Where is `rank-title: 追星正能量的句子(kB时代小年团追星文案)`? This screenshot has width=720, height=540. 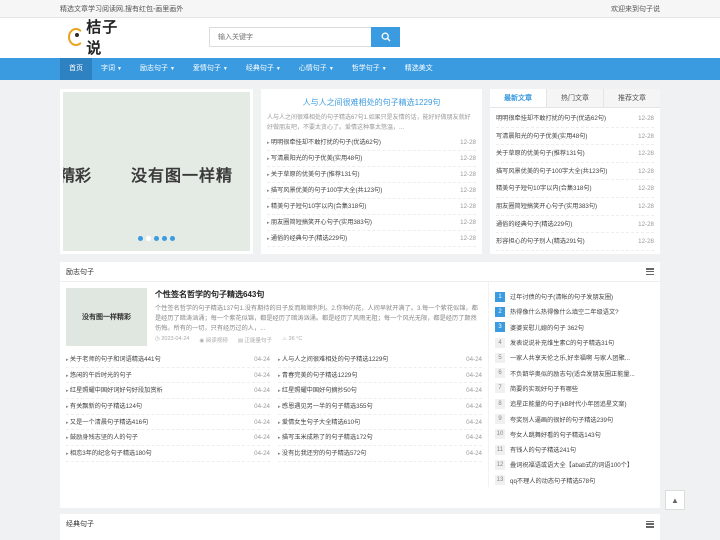 rank-title: 追星正能量的句子(kB时代小年团追星文案) is located at coordinates (568, 403).